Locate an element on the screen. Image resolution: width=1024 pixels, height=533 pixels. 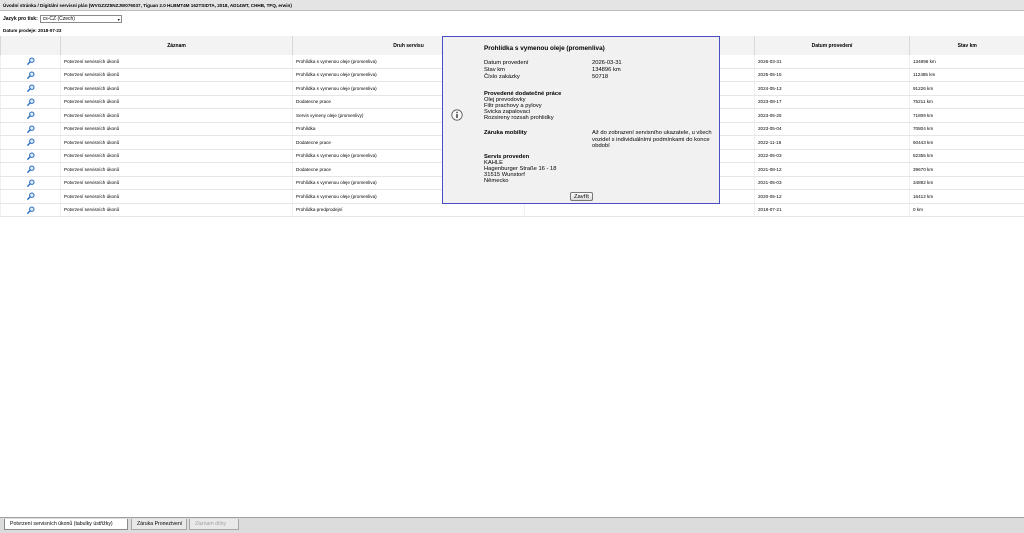
date-cell: 2024-05-13 is located at coordinates (832, 88).